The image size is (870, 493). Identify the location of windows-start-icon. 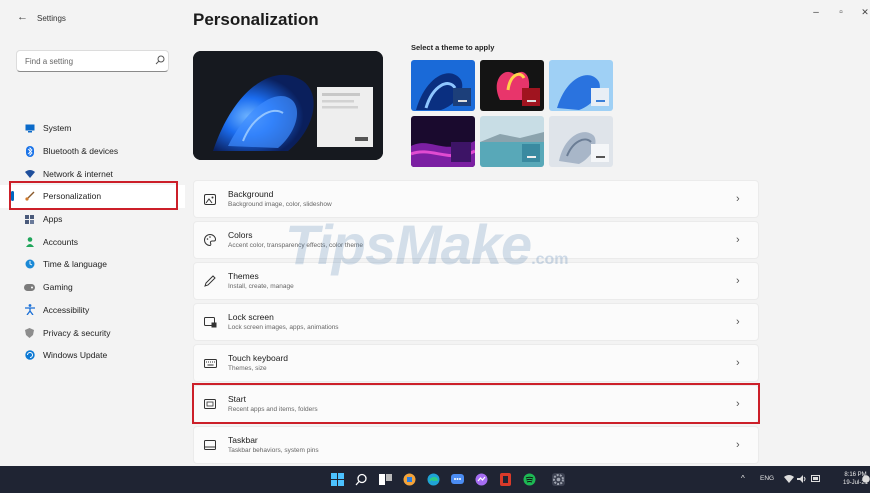
(337, 479).